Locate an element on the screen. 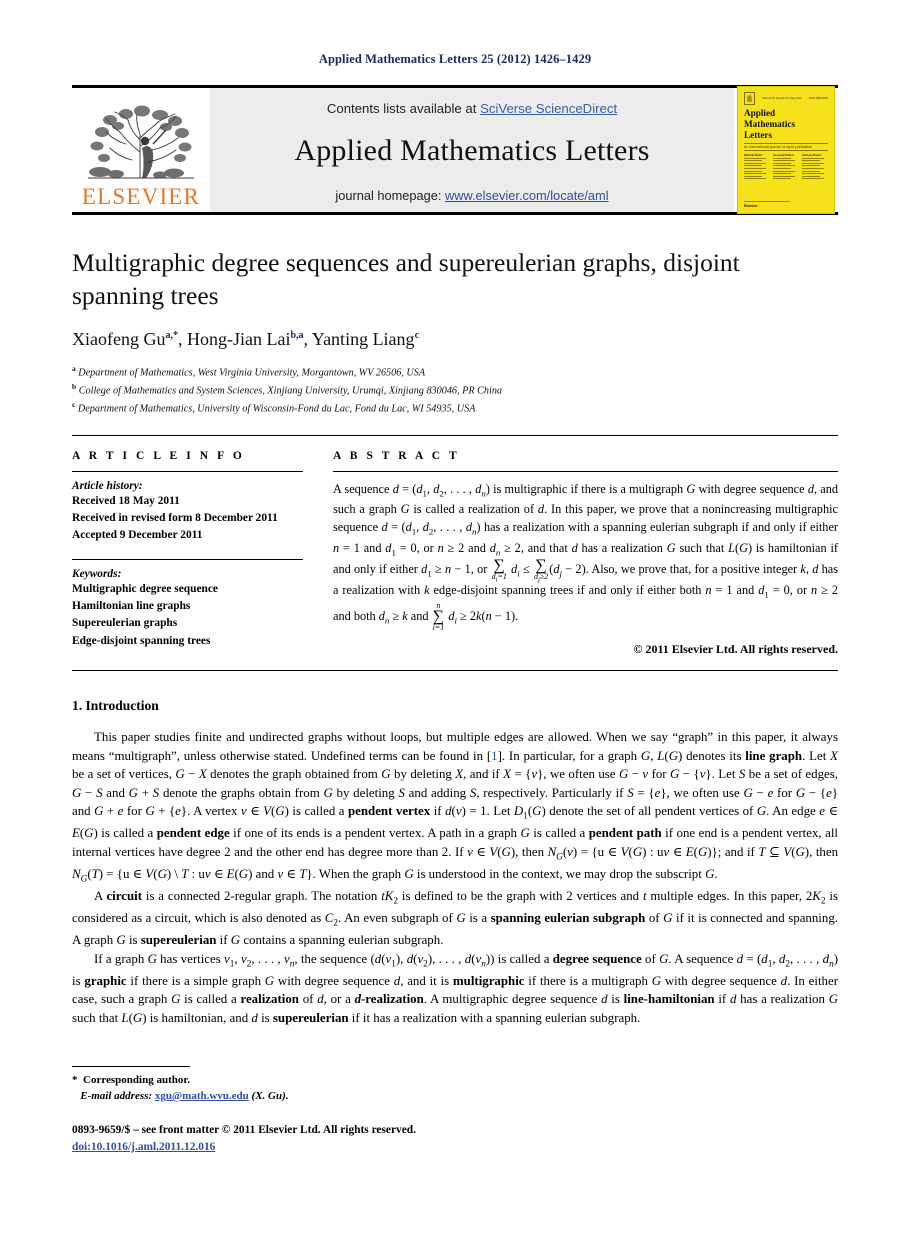 This screenshot has height=1238, width=907. corresponding-author-note: * Corresponding author. is located at coordinates (307, 1081).